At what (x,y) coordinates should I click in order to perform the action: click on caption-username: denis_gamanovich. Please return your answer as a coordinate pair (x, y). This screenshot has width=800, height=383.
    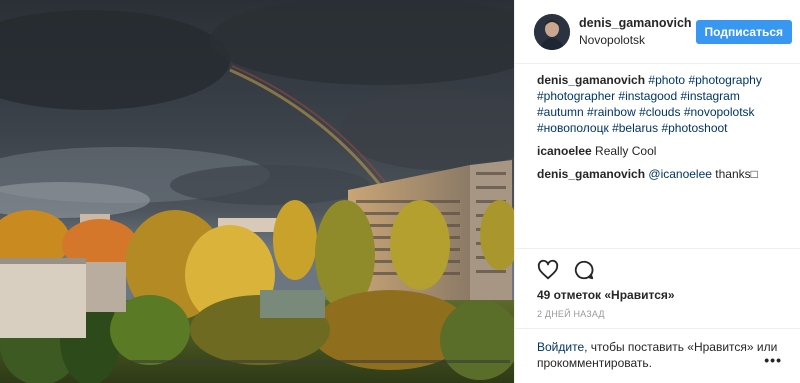
    Looking at the image, I should click on (591, 80).